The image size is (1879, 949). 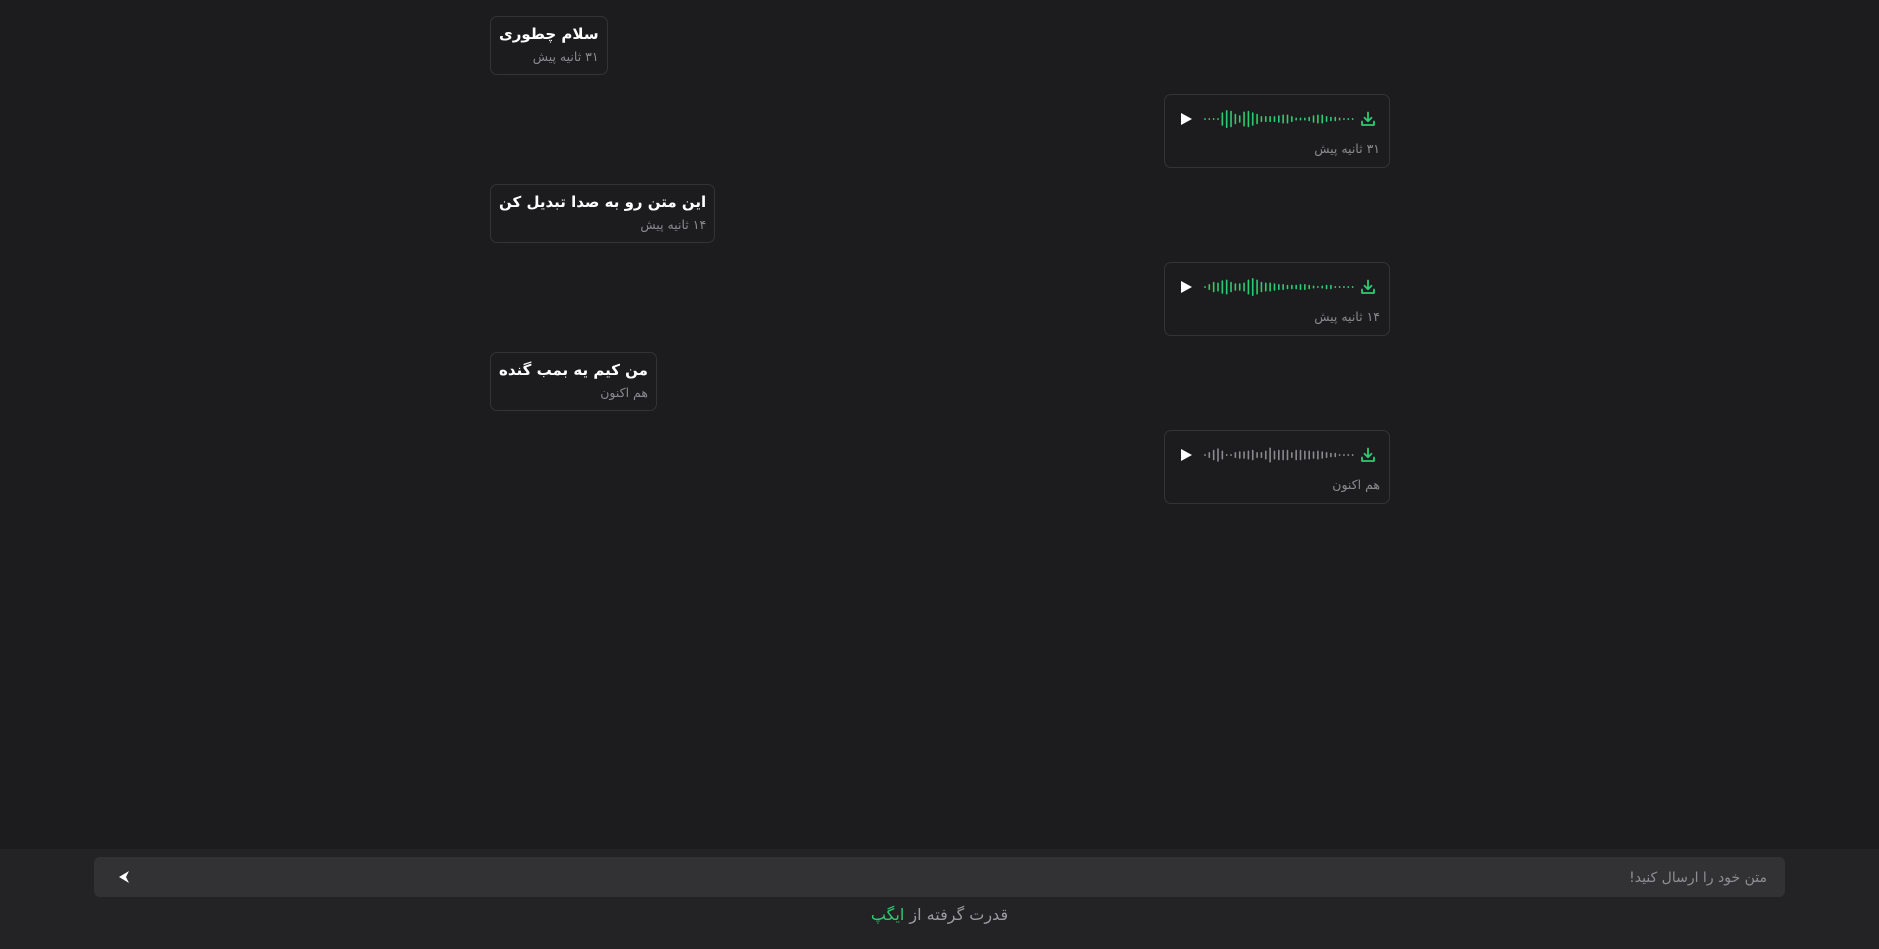 I want to click on message-text: سلام چطوری, so click(x=549, y=34).